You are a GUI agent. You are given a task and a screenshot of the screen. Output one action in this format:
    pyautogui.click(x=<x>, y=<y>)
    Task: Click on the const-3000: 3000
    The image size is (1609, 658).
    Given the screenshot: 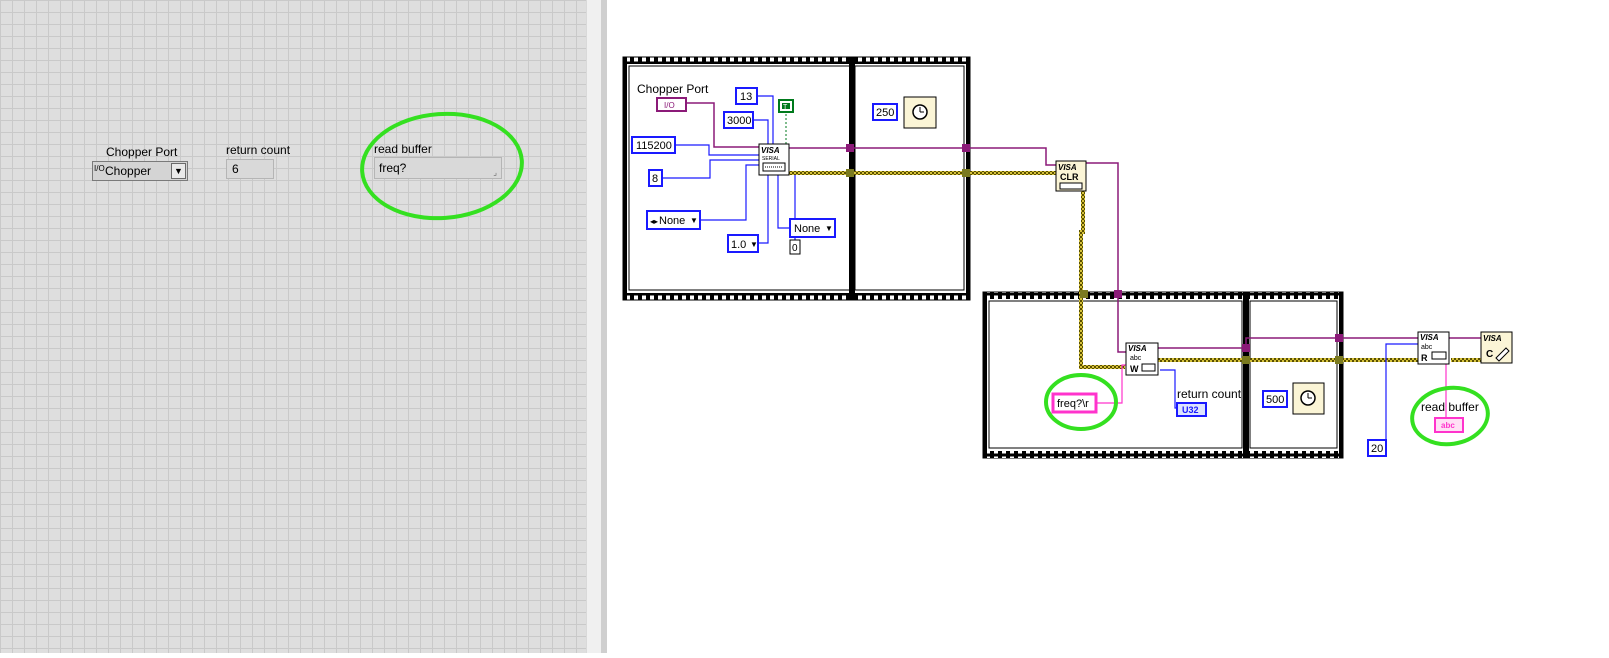 What is the action you would take?
    pyautogui.click(x=738, y=120)
    